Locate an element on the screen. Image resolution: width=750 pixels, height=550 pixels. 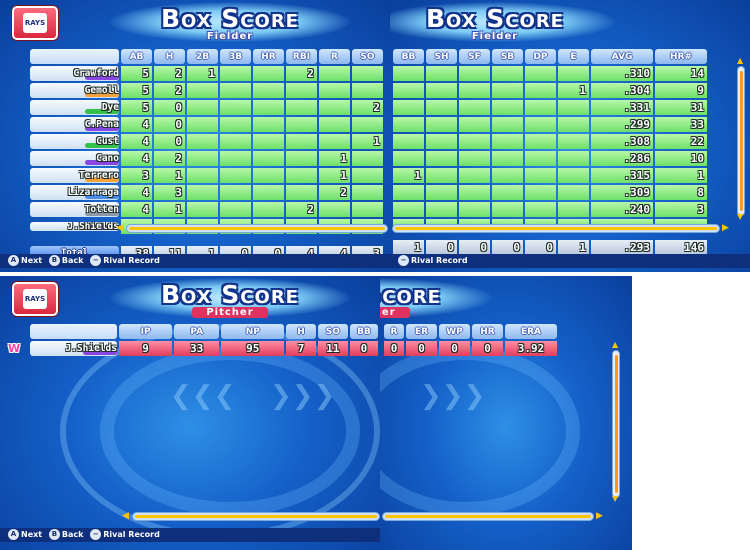
col-header: PA is located at coordinates (197, 331).